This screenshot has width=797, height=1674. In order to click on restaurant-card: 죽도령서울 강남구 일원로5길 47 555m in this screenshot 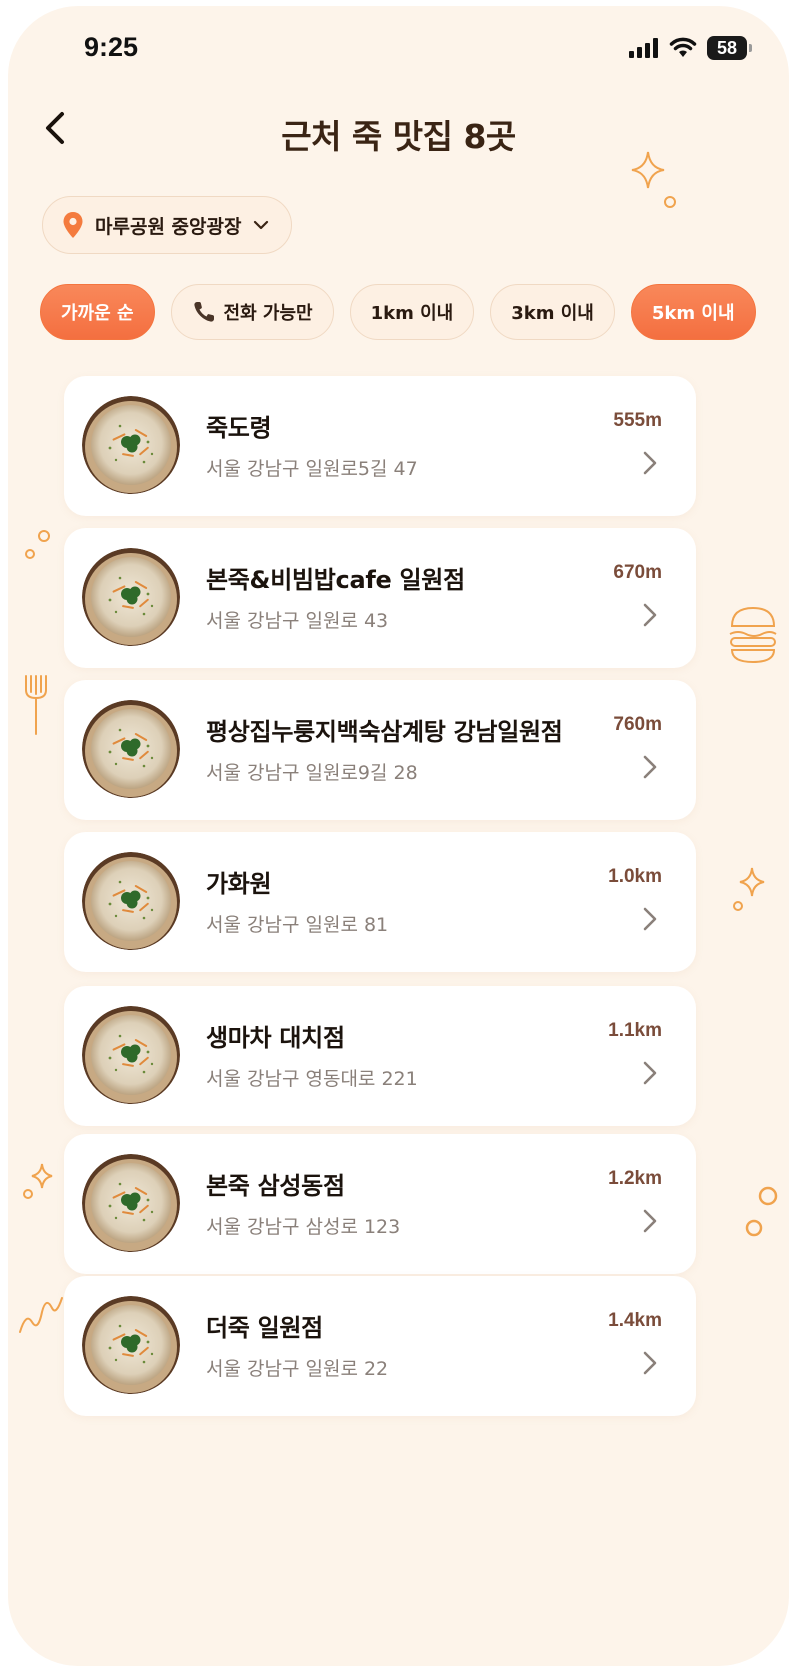, I will do `click(380, 446)`.